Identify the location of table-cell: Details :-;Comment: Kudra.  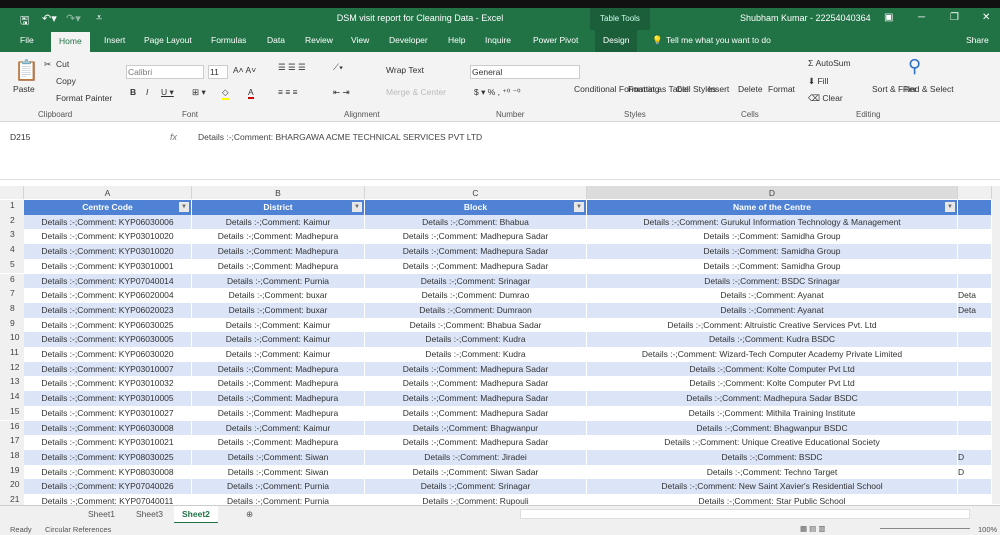
(476, 339).